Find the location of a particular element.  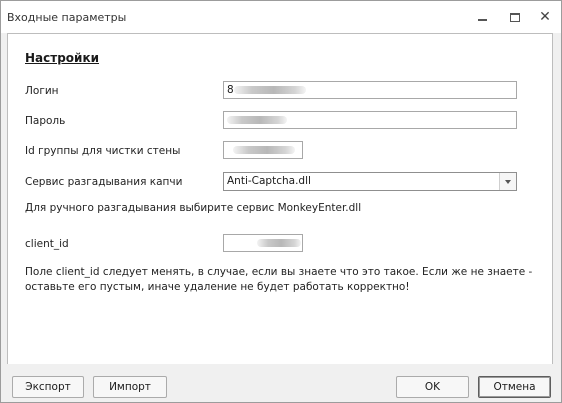

close-button: ✕ is located at coordinates (545, 17).